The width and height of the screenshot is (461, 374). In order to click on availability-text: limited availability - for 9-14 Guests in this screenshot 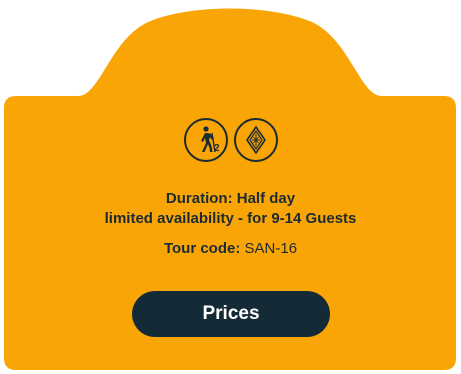, I will do `click(230, 218)`.